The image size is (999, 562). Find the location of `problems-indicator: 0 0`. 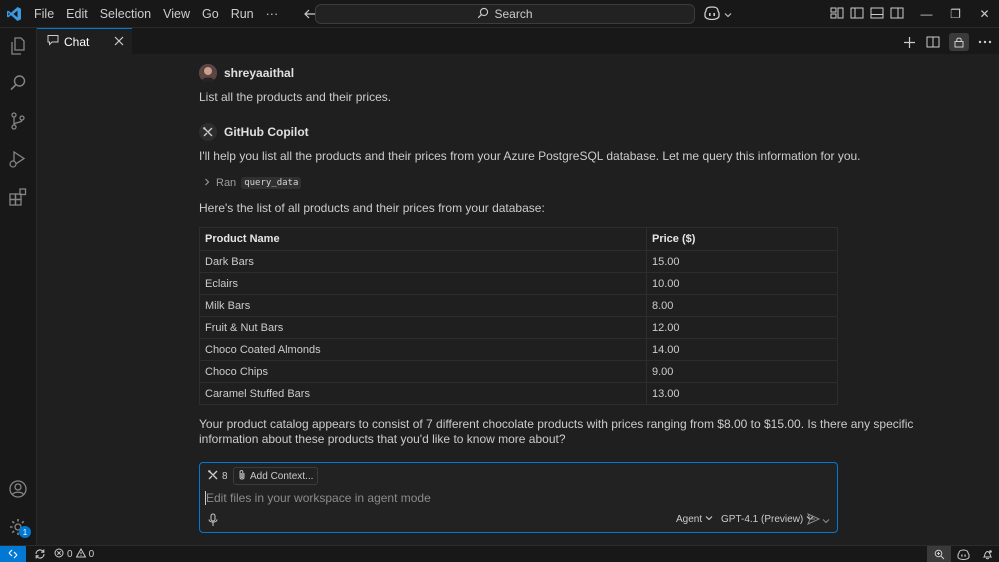

problems-indicator: 0 0 is located at coordinates (74, 554).